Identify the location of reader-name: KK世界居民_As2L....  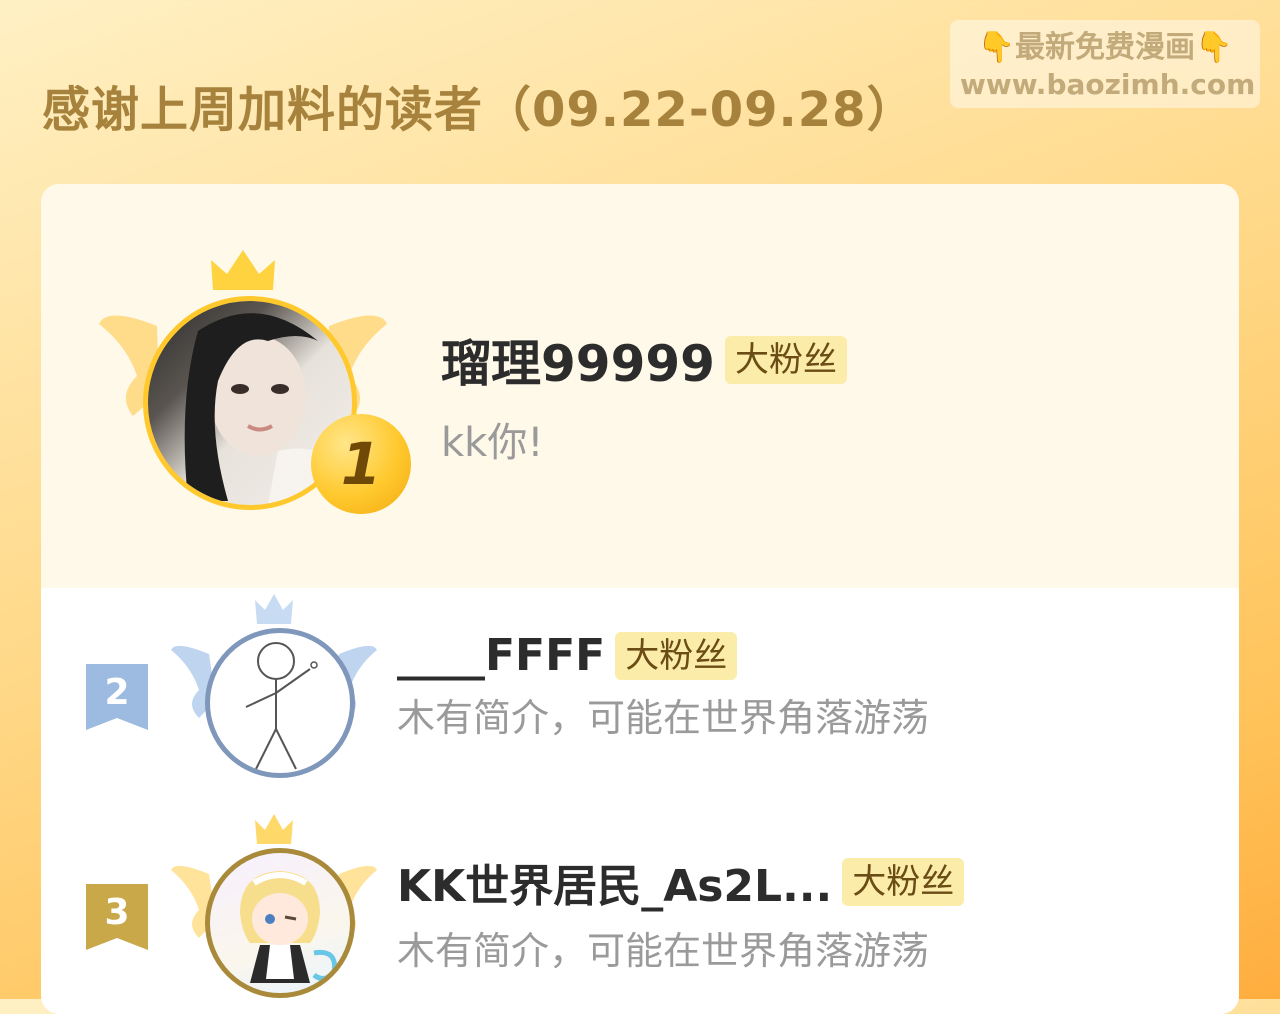
(614, 882).